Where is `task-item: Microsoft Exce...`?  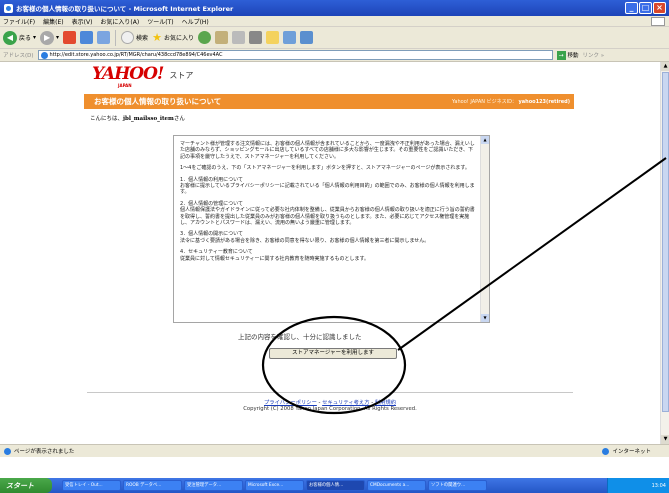 task-item: Microsoft Exce... is located at coordinates (274, 485).